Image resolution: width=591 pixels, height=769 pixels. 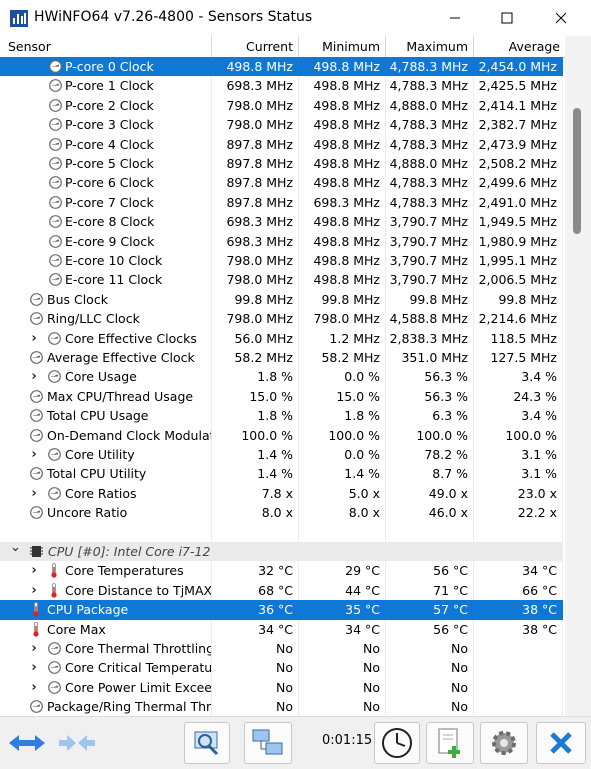 What do you see at coordinates (106, 455) in the screenshot?
I see `sensor-name-cell: › Core Utility` at bounding box center [106, 455].